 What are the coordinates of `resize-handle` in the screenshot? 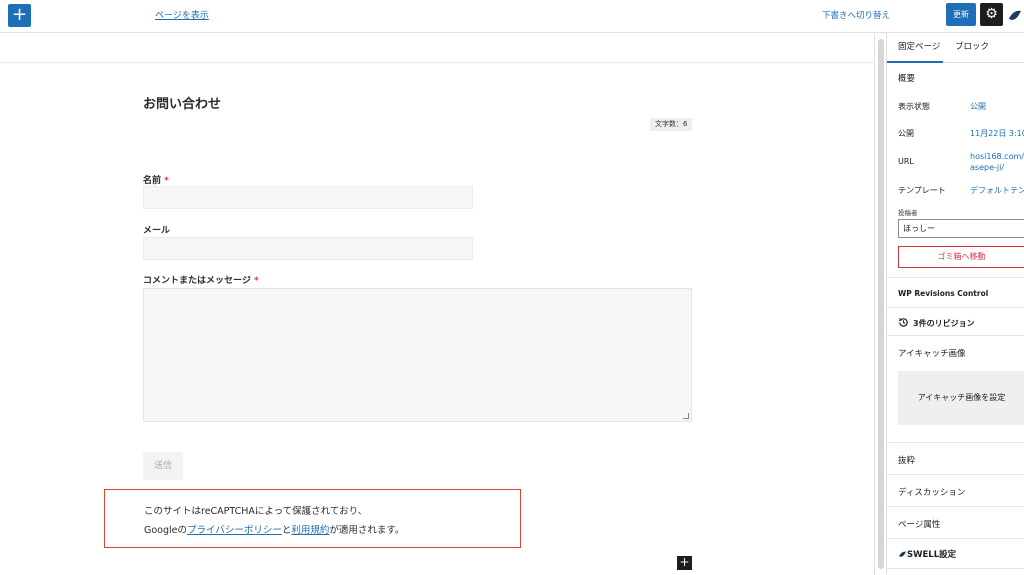 It's located at (686, 416).